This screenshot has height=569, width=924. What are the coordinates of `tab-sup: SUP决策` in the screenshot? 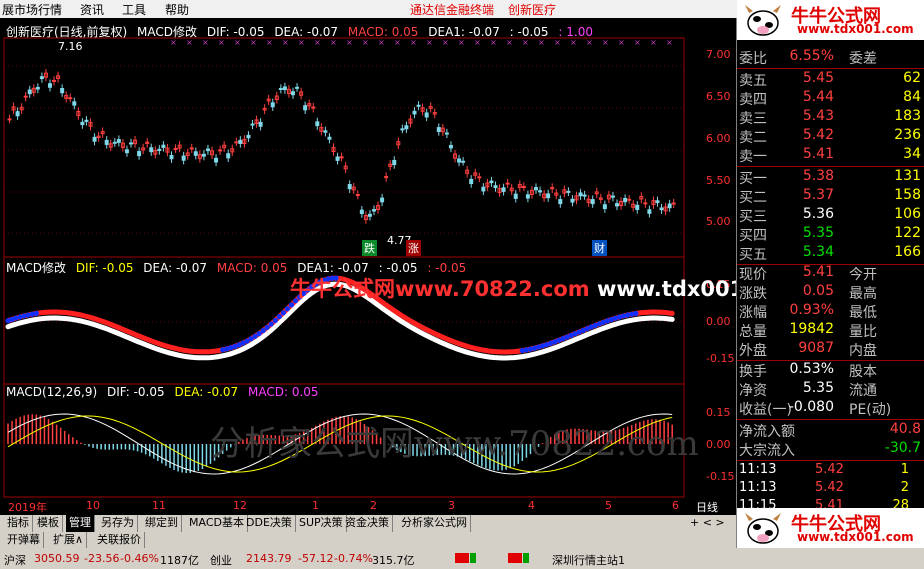 It's located at (321, 523).